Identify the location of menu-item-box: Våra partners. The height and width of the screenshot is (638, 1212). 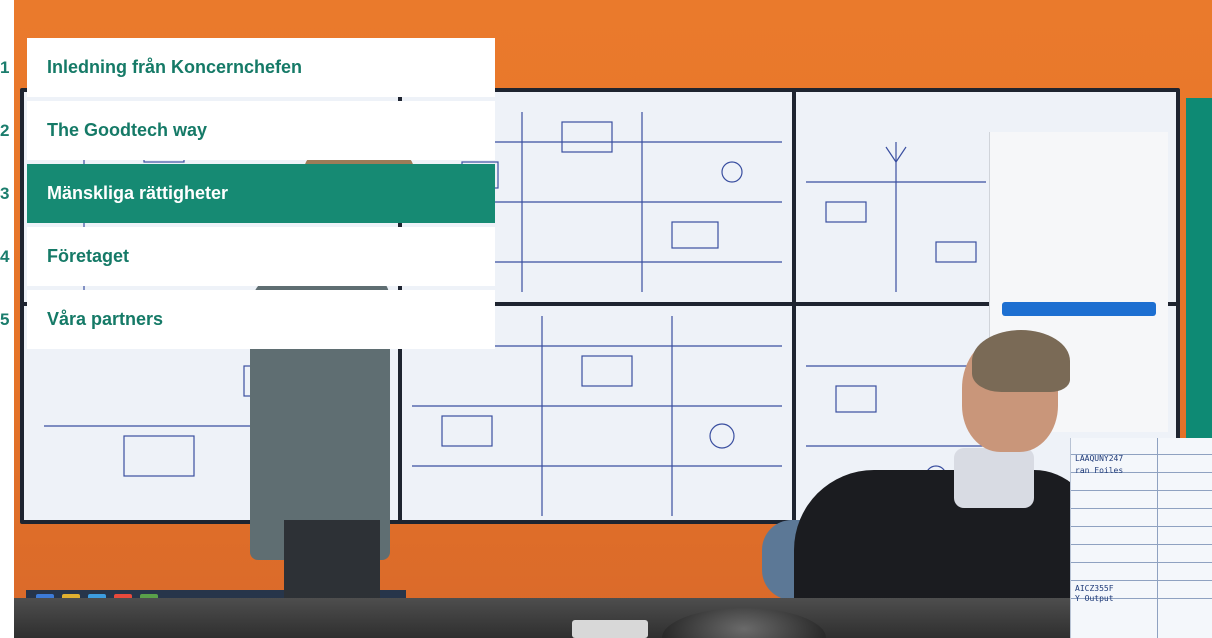
(261, 319).